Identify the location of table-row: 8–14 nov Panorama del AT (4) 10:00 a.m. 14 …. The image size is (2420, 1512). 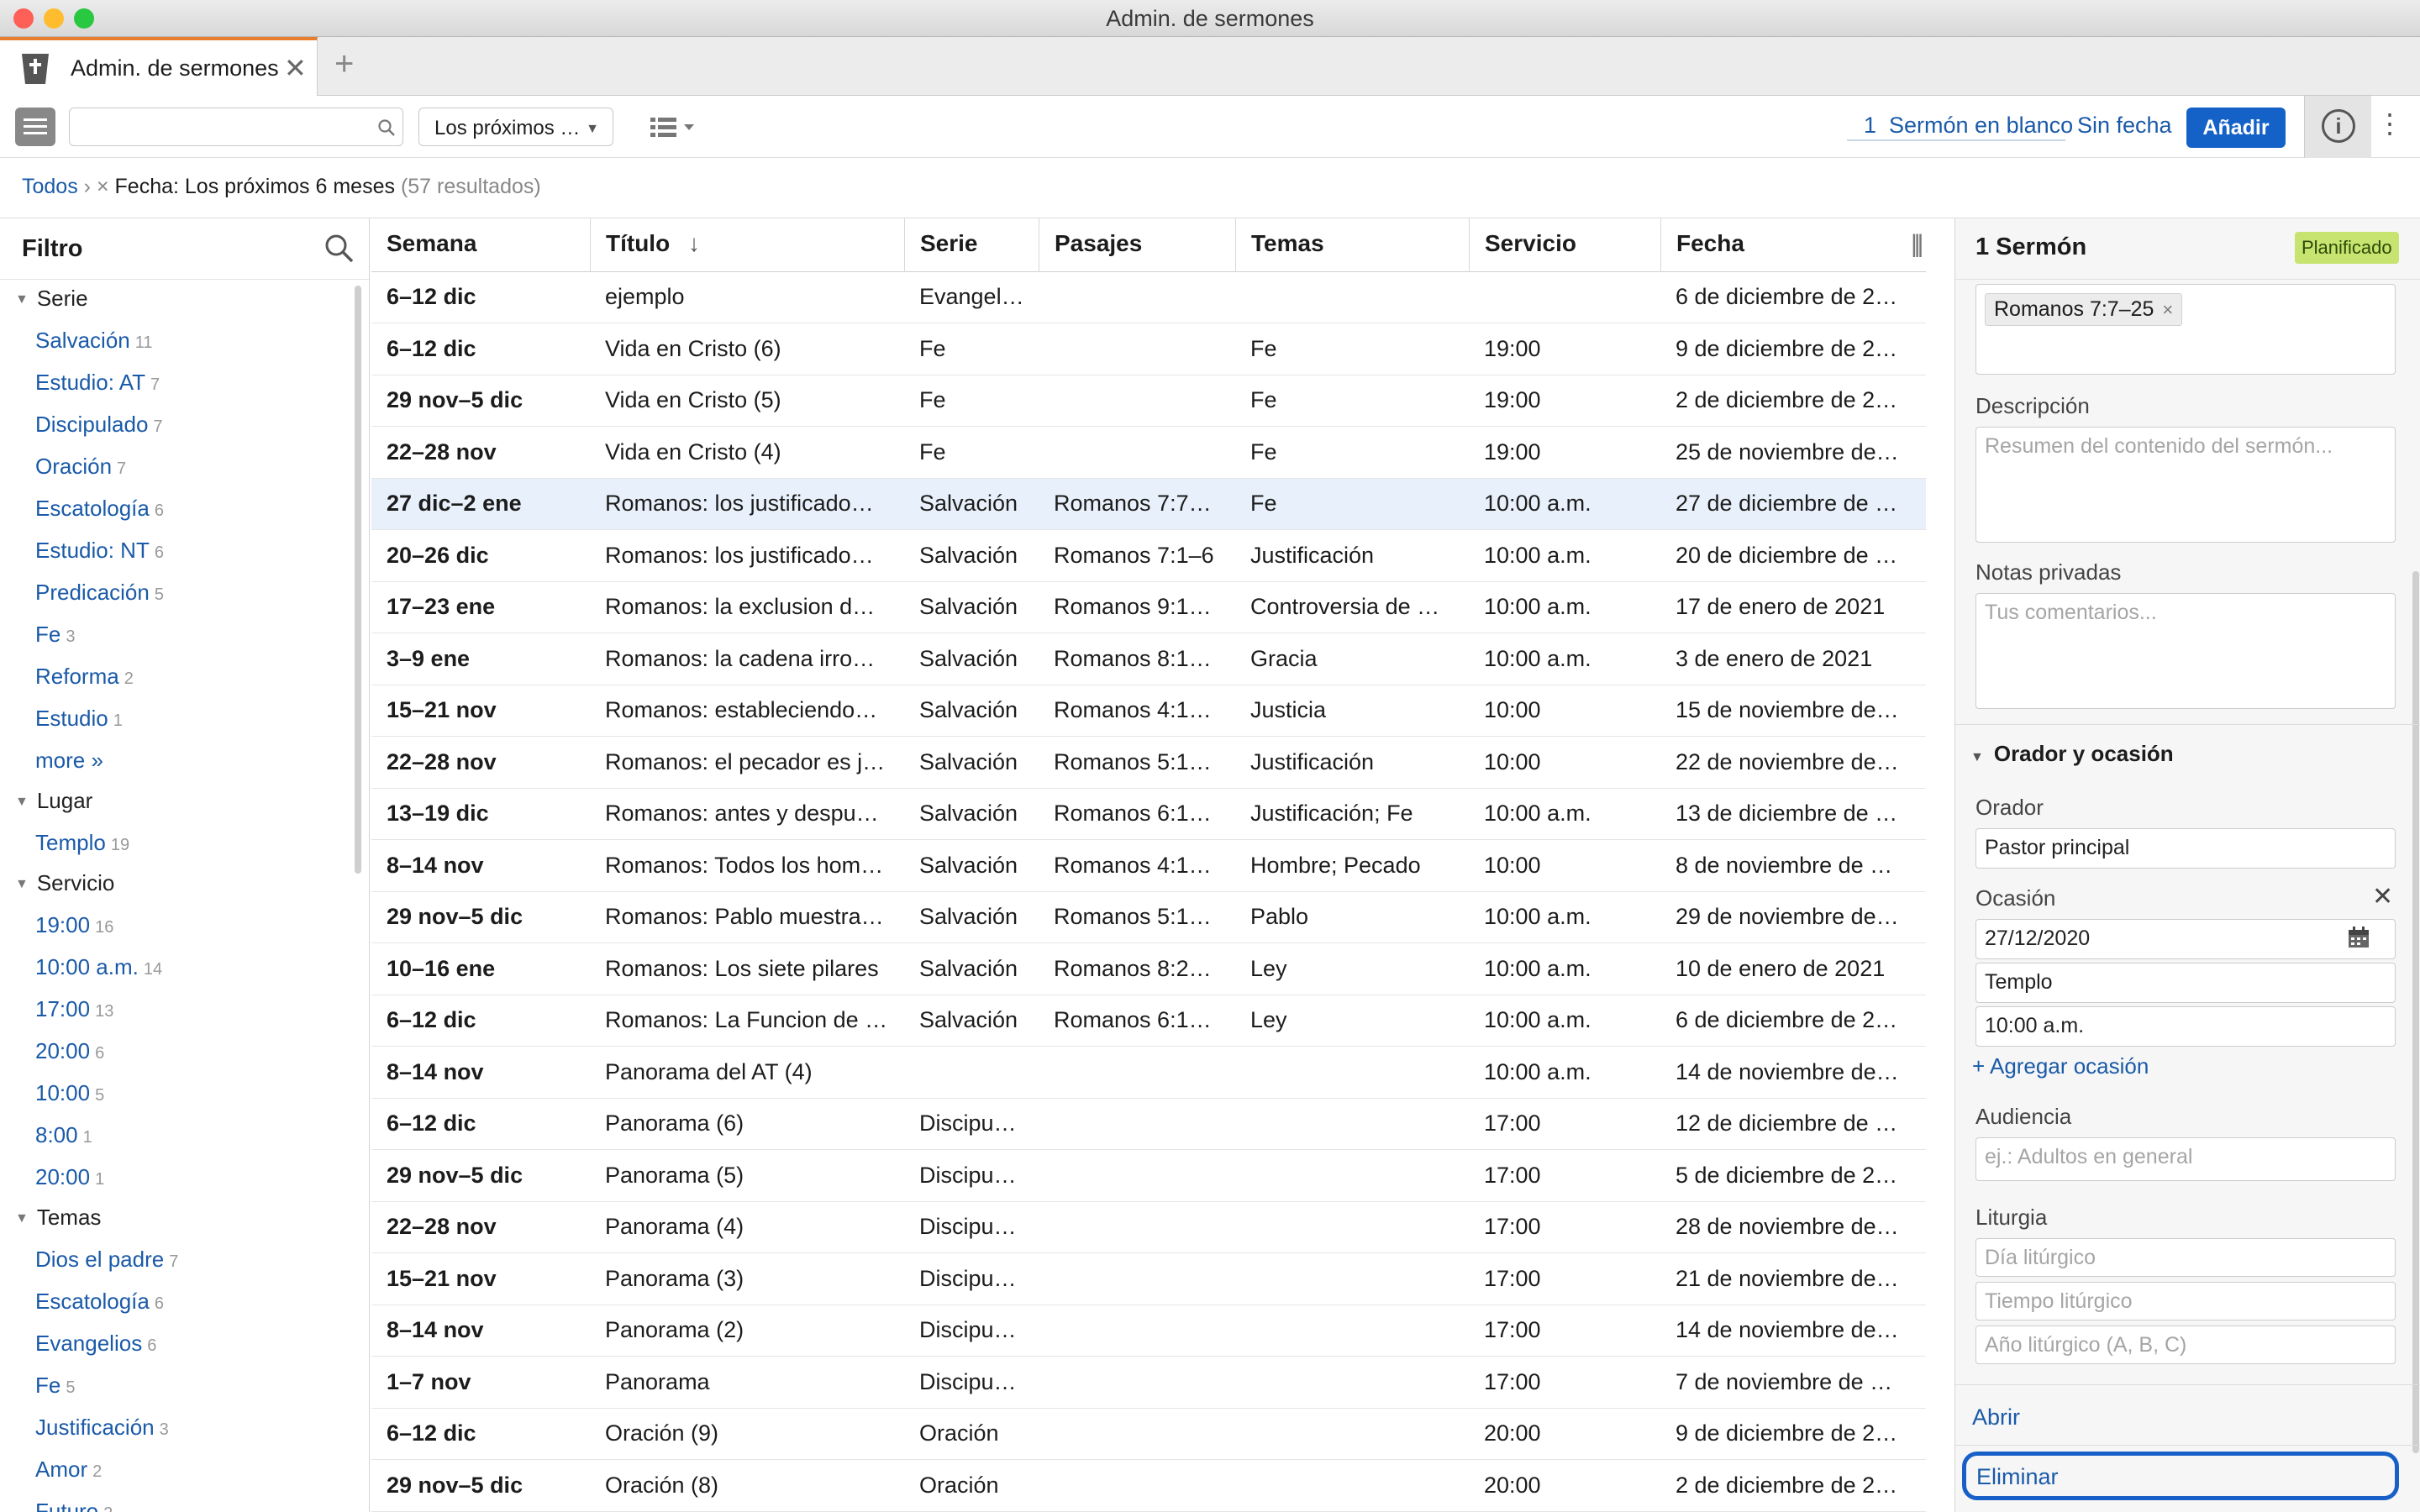
(1148, 1073).